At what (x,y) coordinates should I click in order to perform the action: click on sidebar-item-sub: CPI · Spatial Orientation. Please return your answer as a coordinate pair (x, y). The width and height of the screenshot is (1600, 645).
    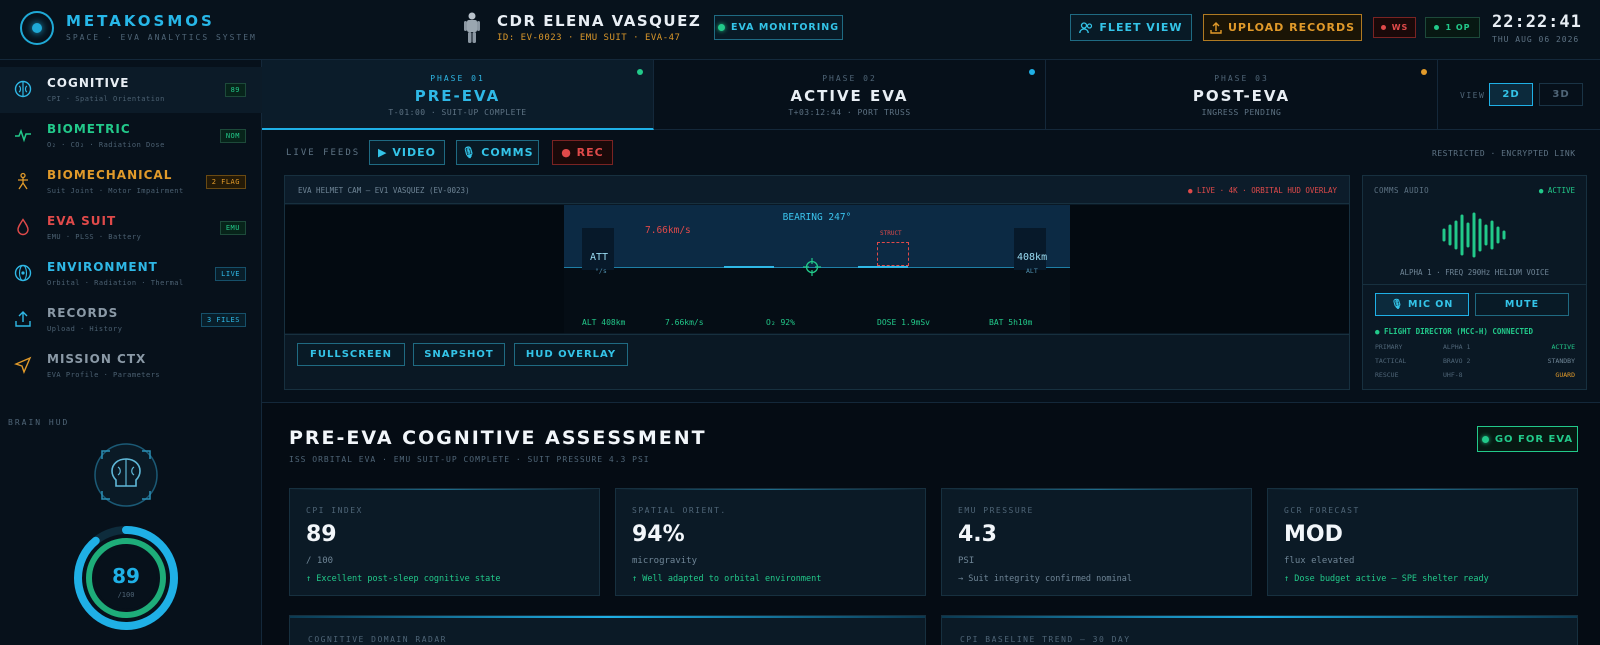
    Looking at the image, I should click on (106, 99).